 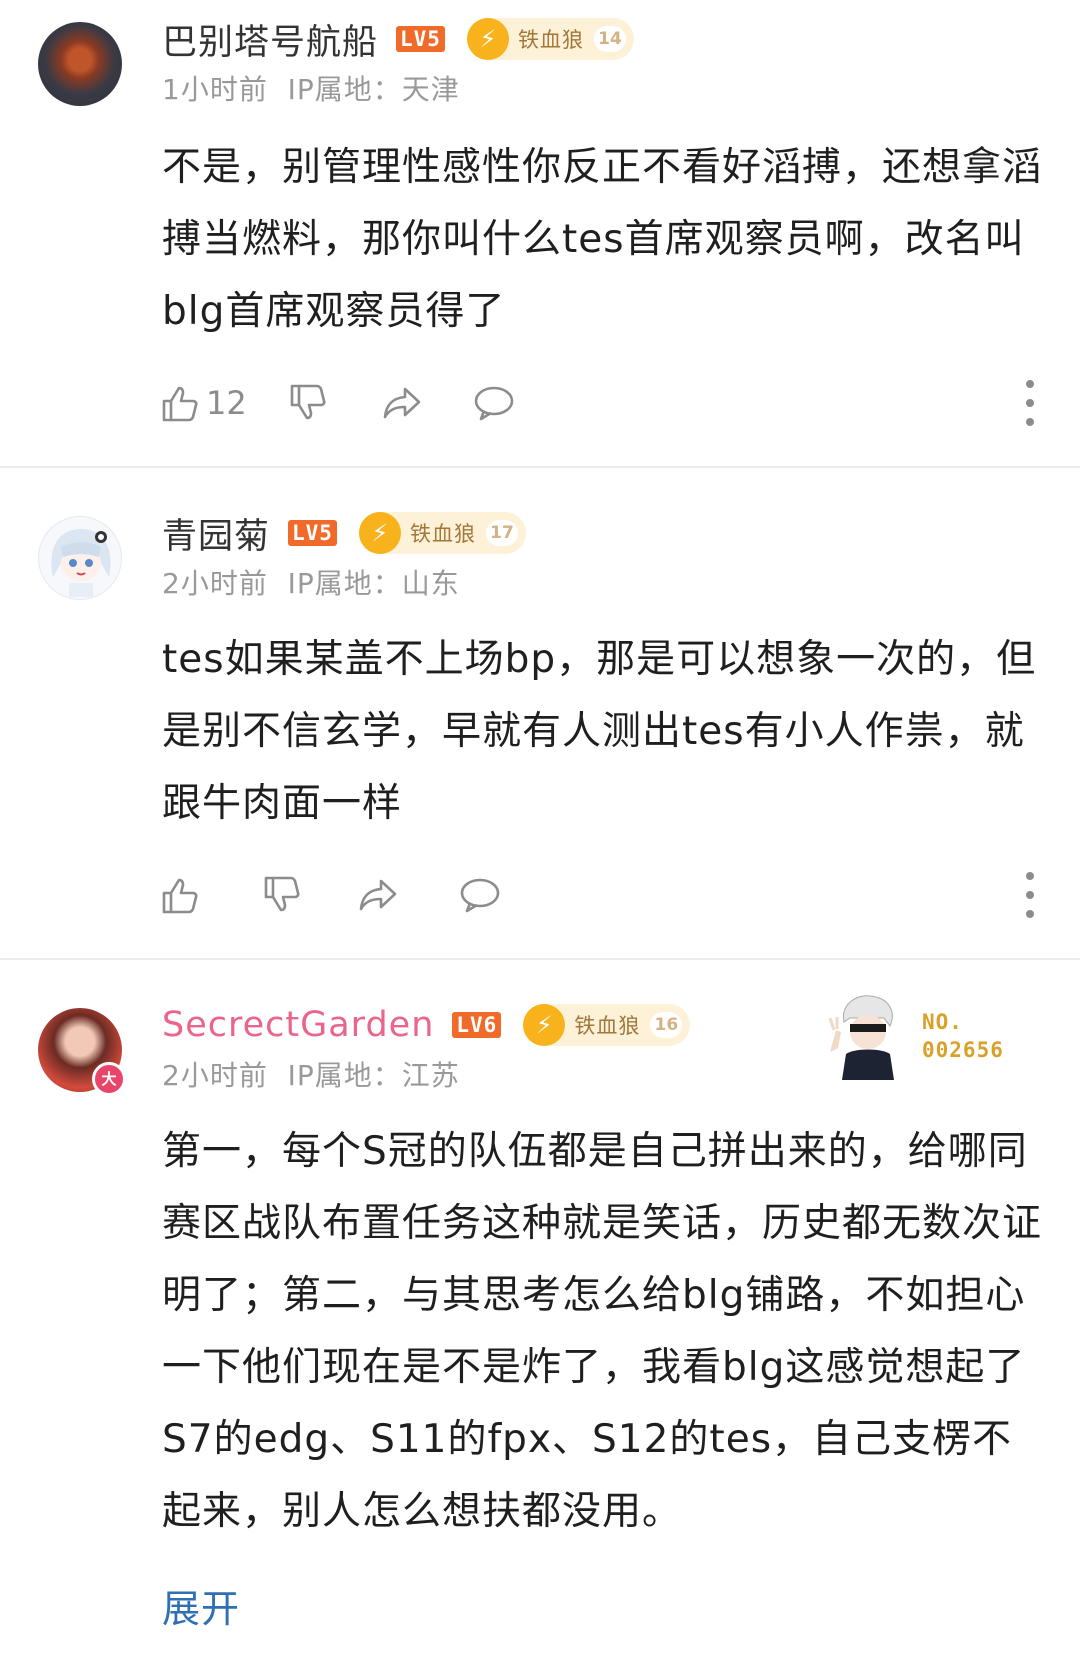 I want to click on like-button: 12, so click(x=202, y=403).